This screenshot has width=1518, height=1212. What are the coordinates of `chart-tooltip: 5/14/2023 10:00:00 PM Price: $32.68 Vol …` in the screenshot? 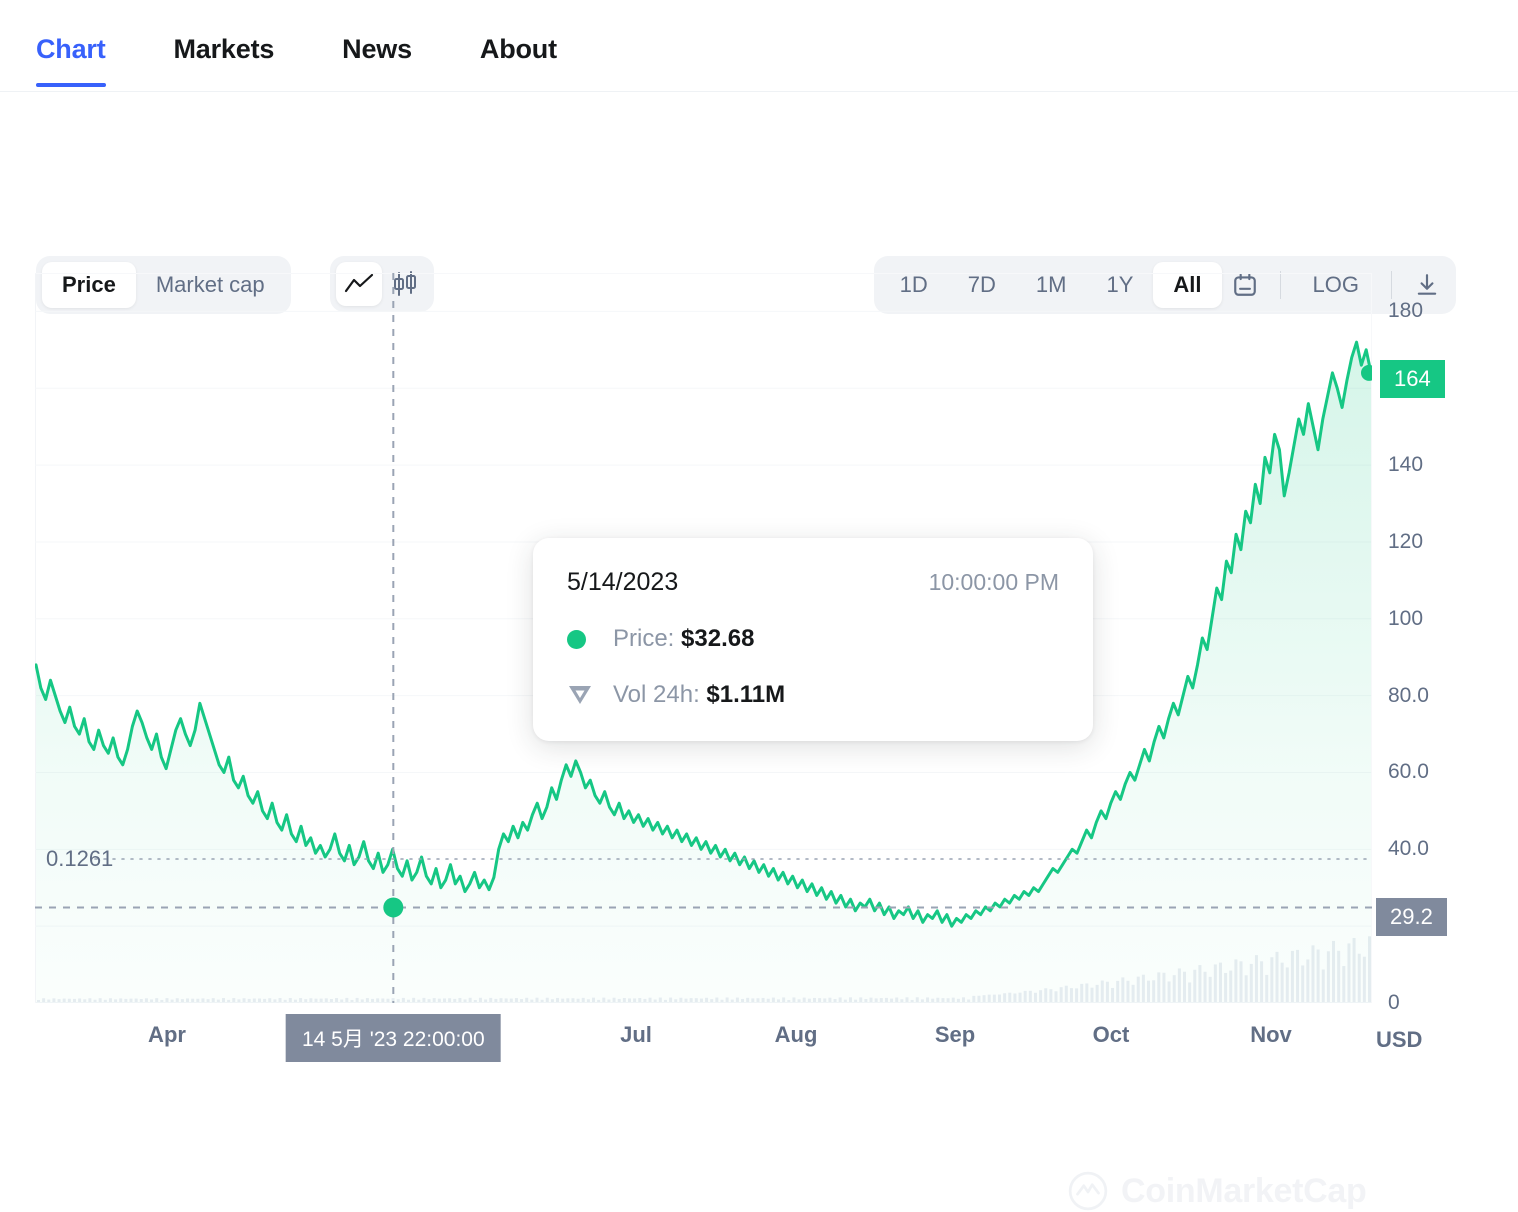 It's located at (813, 639).